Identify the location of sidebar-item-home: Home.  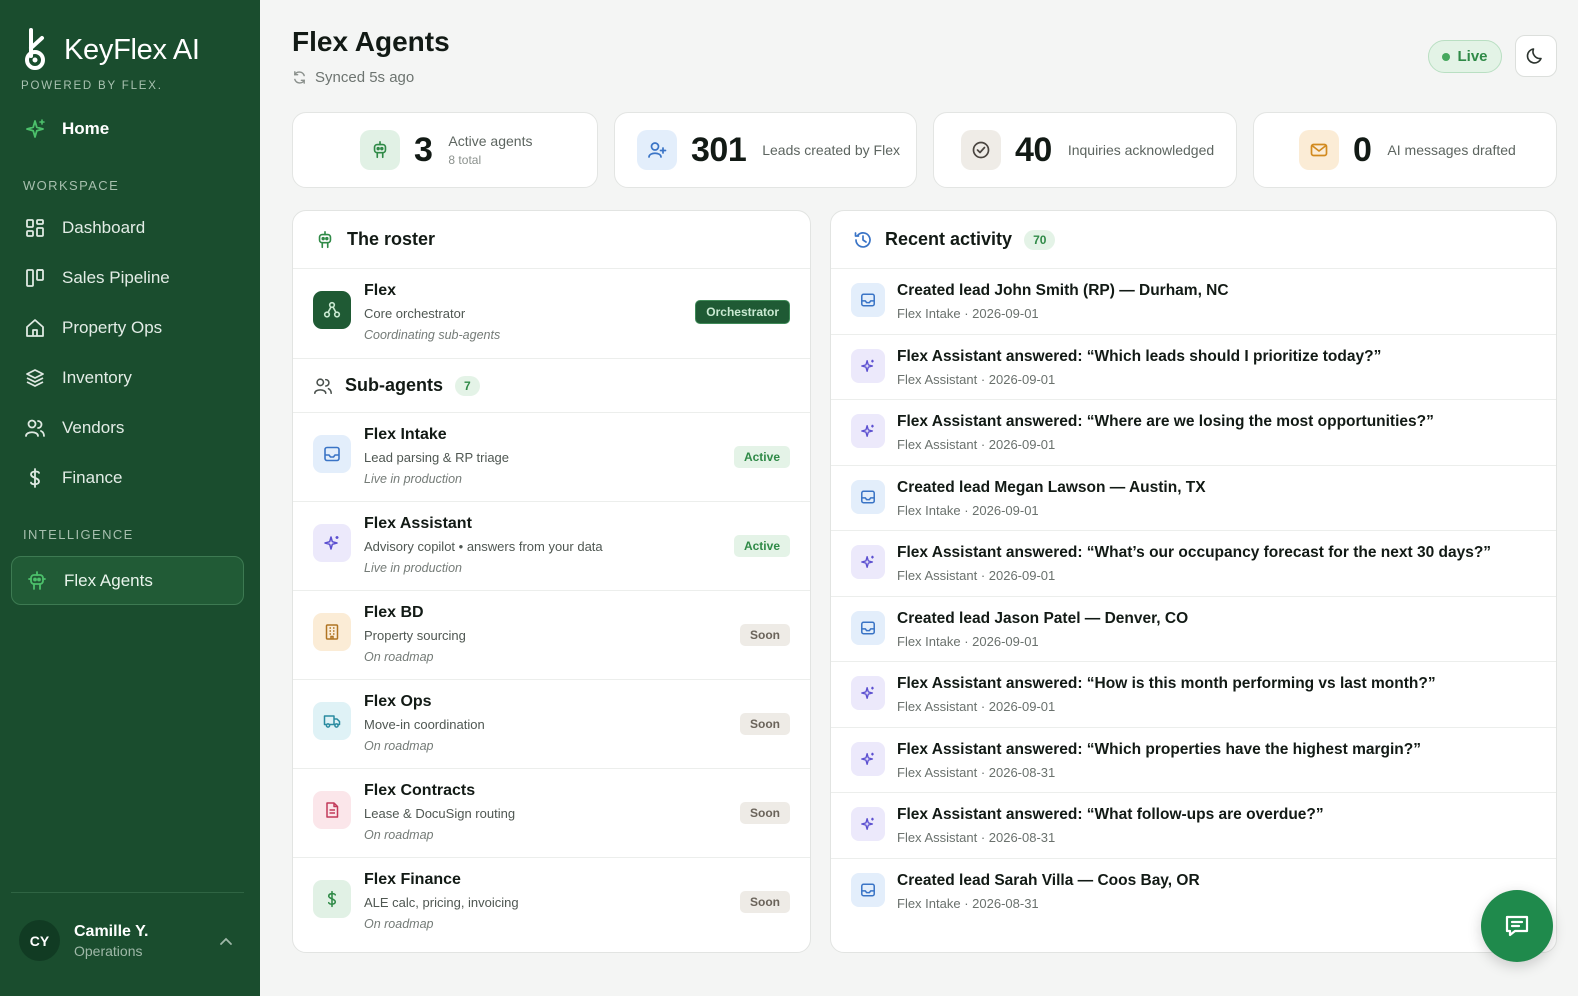
(66, 129).